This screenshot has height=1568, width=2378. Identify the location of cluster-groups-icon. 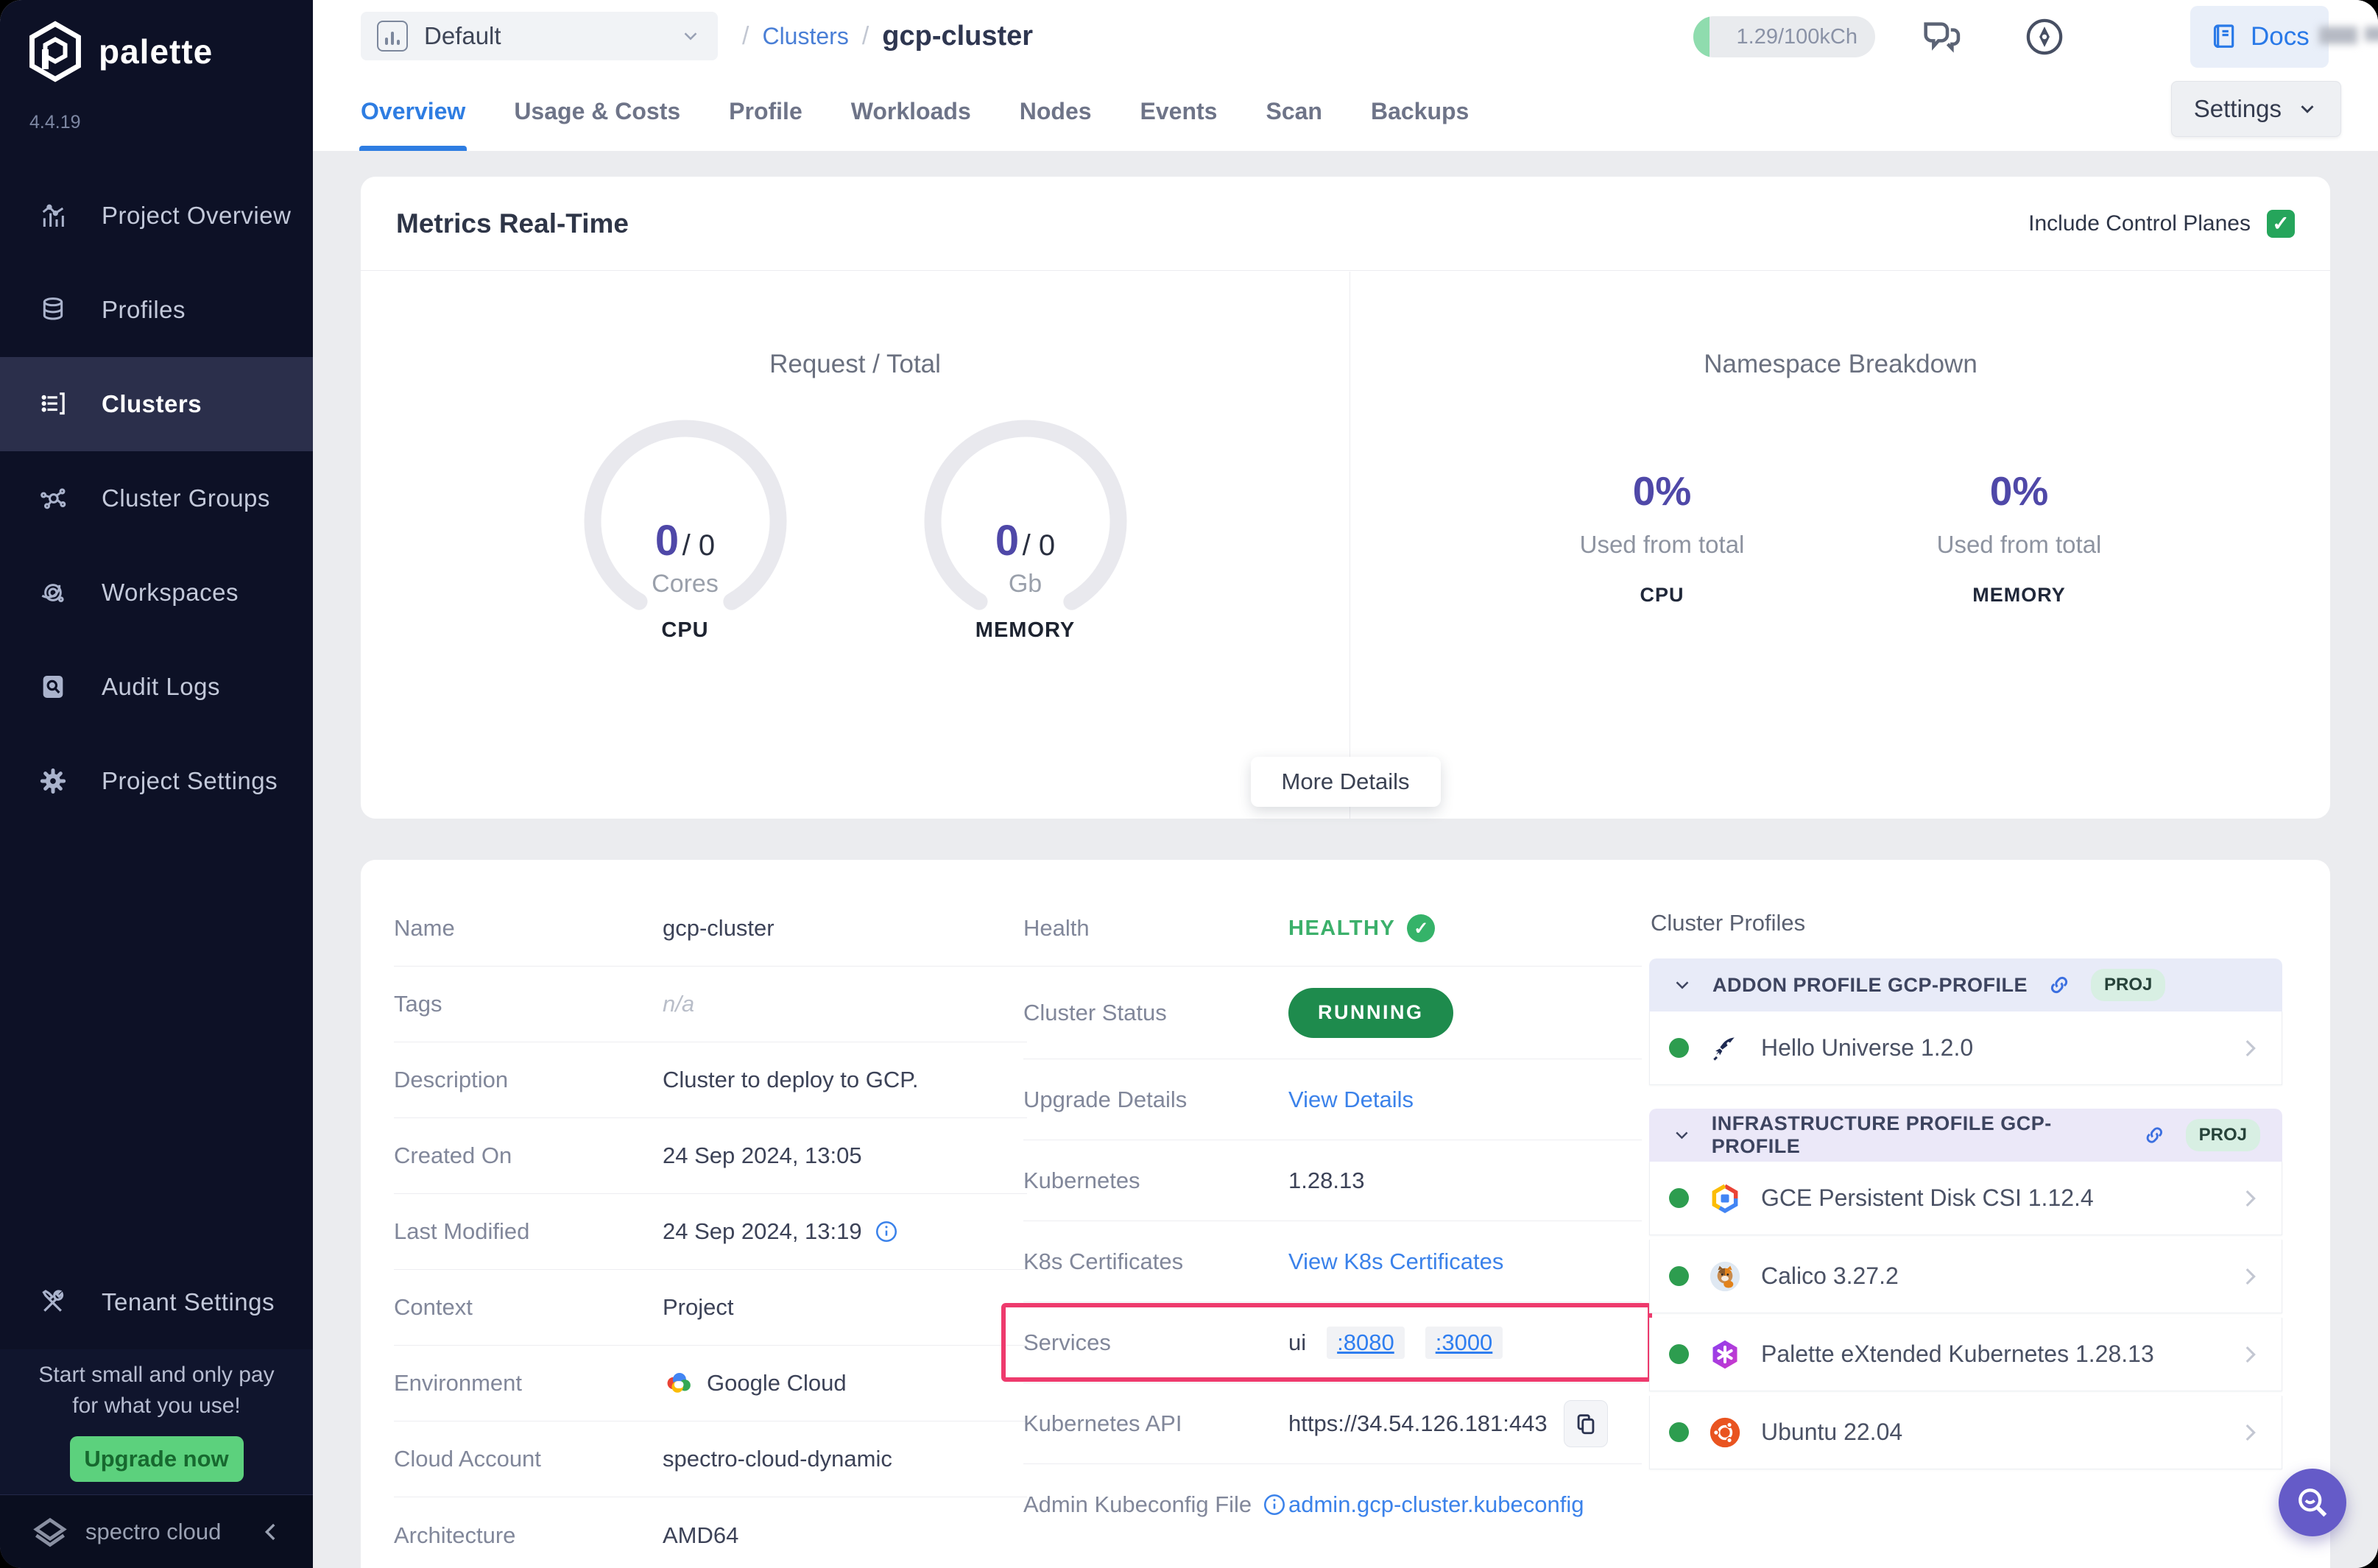
(53, 499).